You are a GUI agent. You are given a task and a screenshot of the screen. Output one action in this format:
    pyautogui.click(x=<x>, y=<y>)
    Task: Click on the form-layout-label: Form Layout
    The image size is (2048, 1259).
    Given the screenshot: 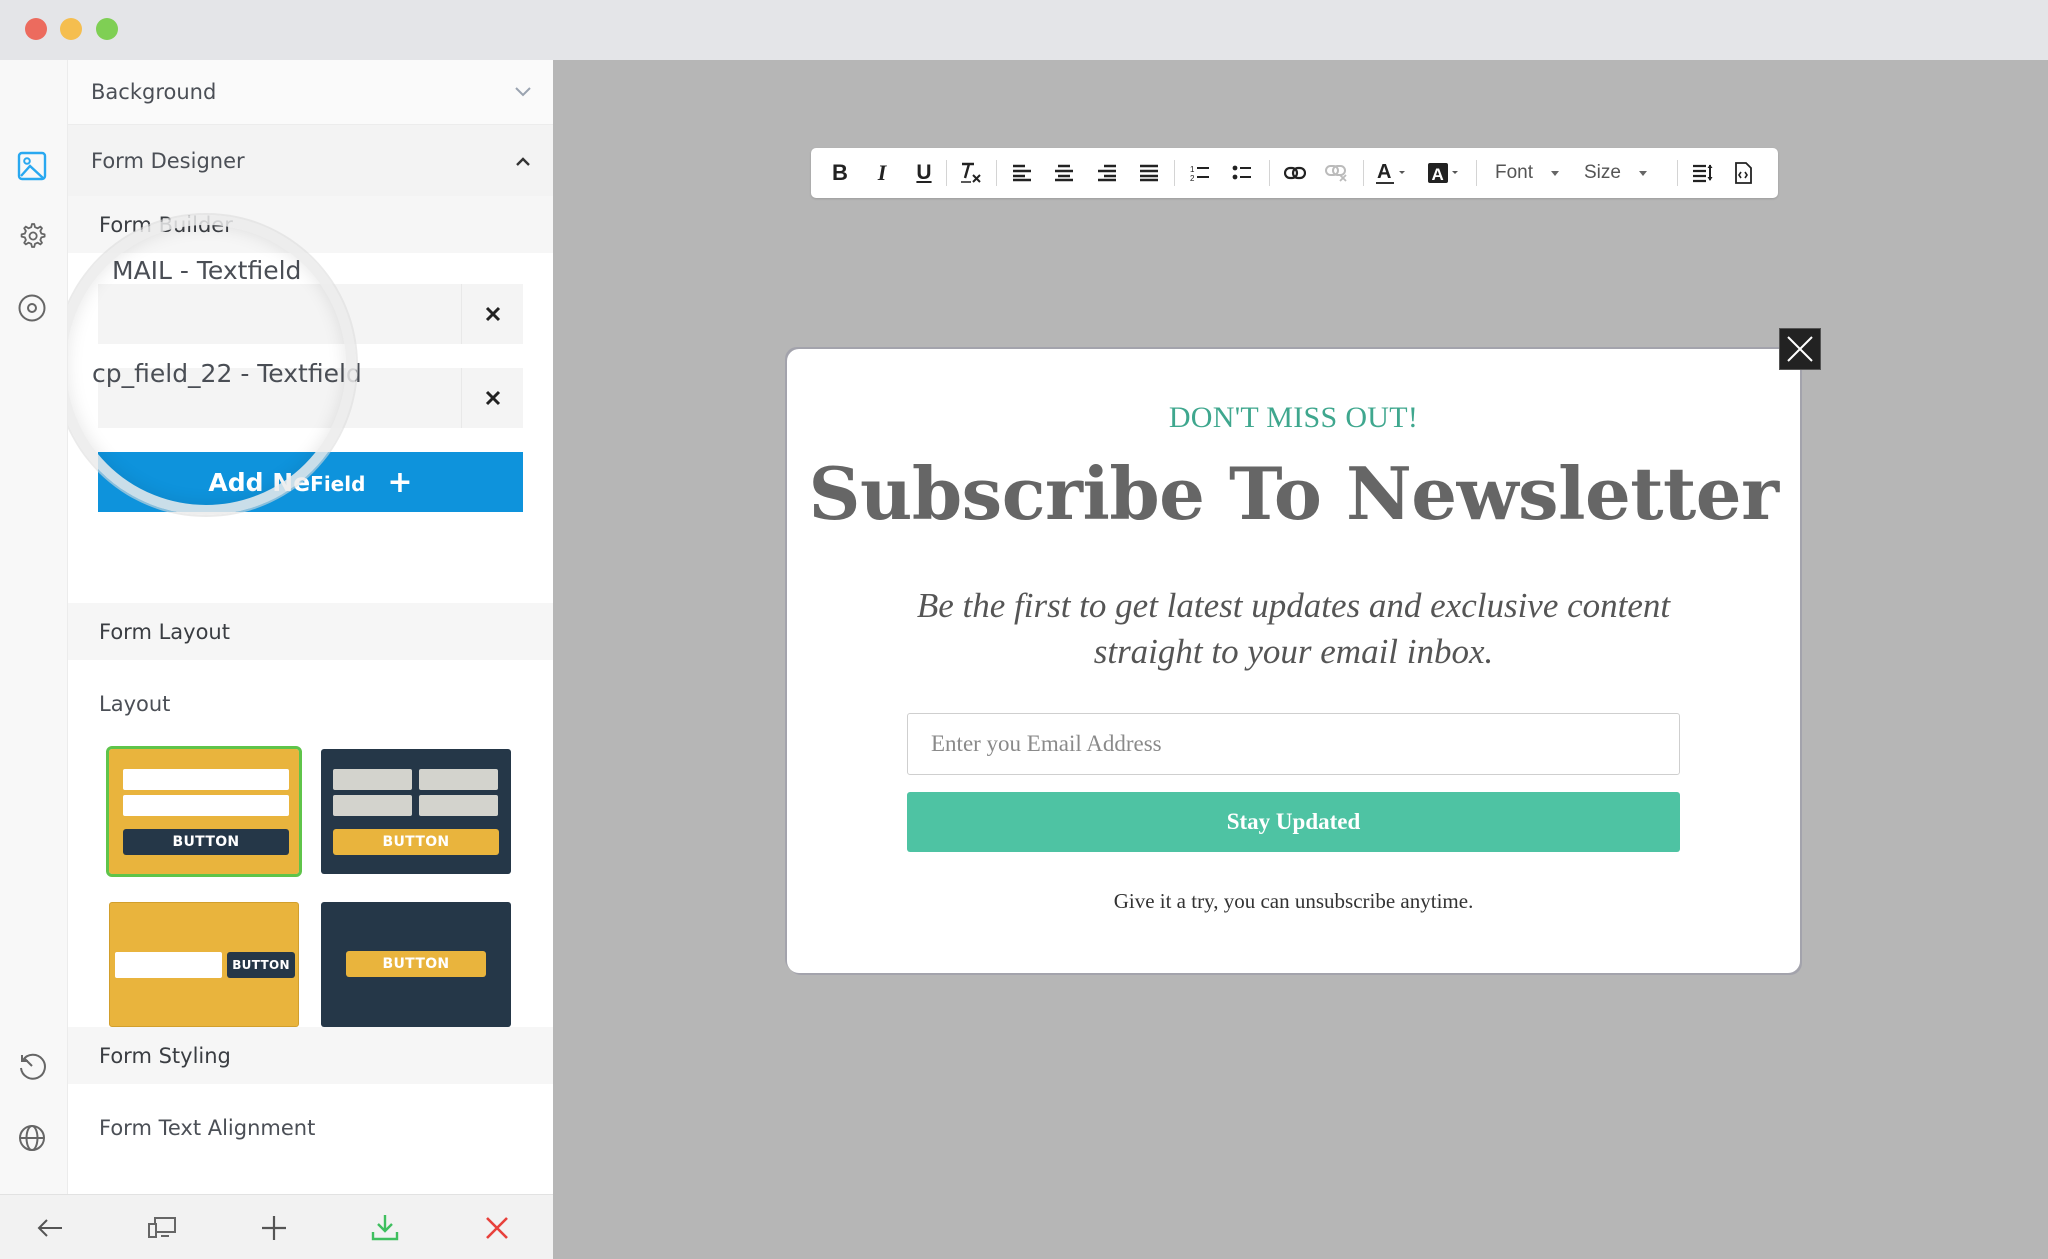 What is the action you would take?
    pyautogui.click(x=164, y=631)
    